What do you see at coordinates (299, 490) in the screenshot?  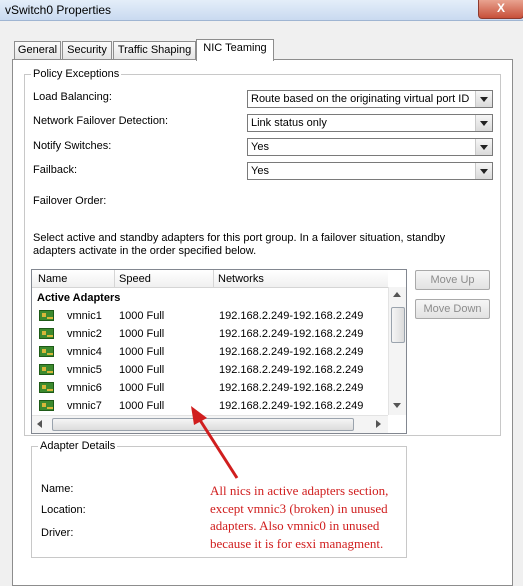 I see `annotation-line: All nics in active adapters section,` at bounding box center [299, 490].